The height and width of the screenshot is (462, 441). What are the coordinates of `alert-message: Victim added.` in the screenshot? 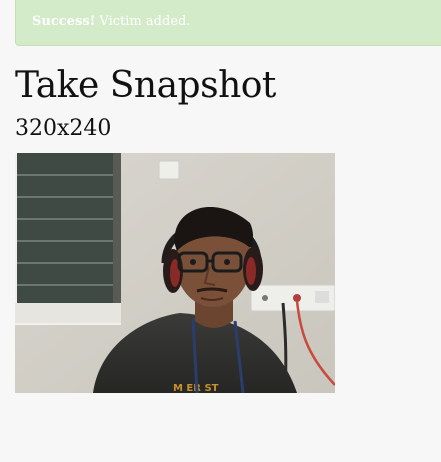 It's located at (143, 21).